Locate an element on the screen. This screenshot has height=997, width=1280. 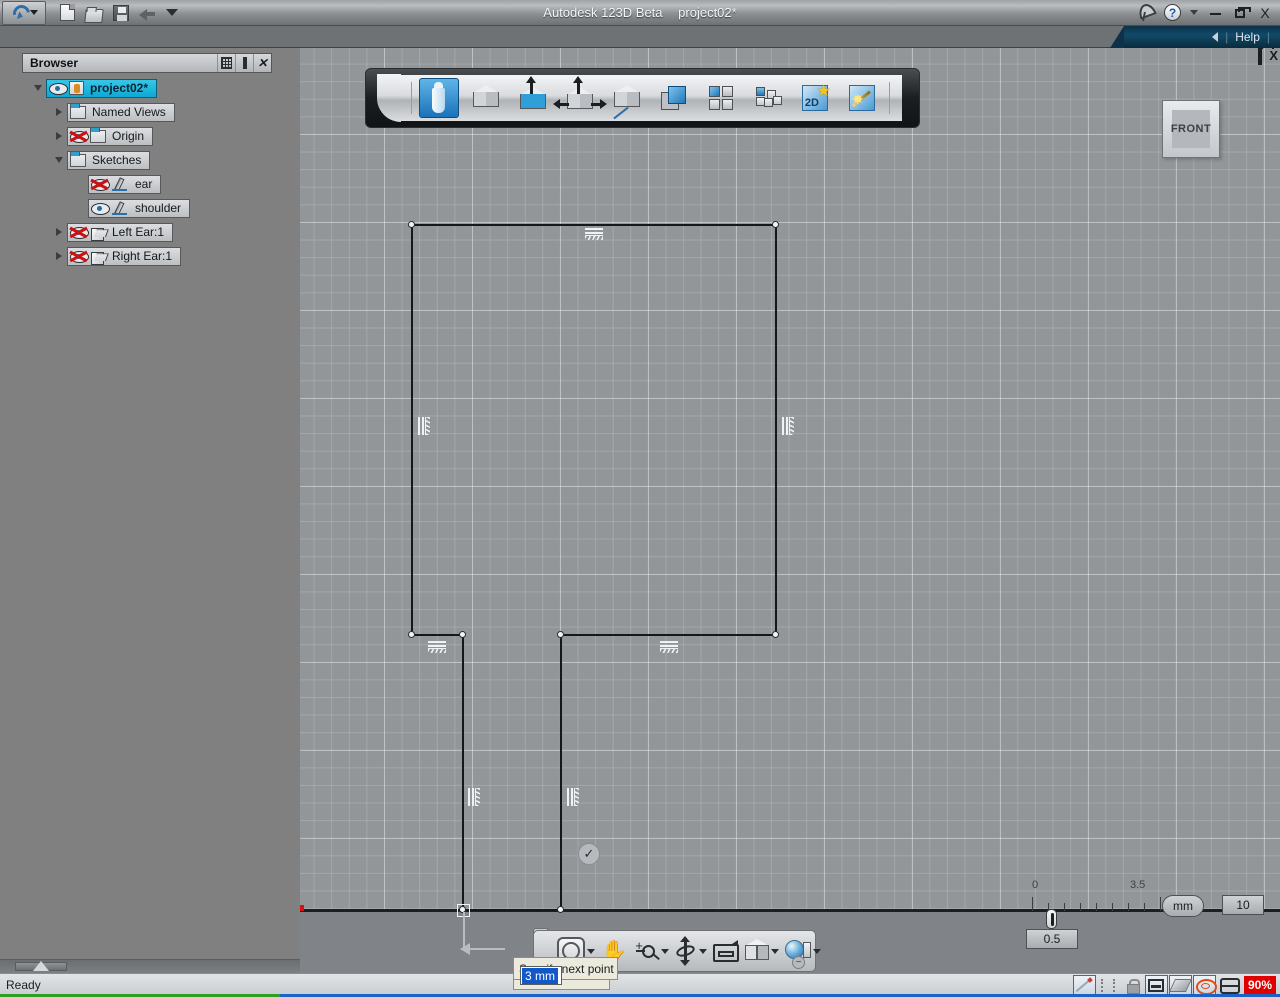
restore-window-button is located at coordinates (1241, 13).